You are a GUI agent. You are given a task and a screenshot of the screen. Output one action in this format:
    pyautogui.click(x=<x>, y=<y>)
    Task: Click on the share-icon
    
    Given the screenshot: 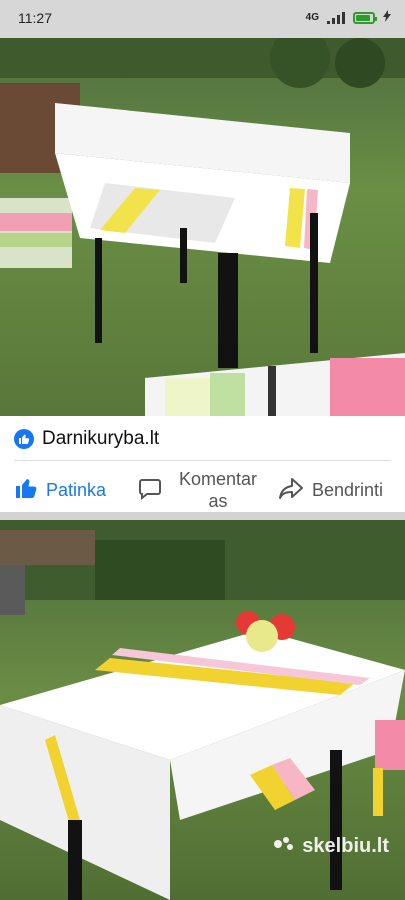 What is the action you would take?
    pyautogui.click(x=291, y=490)
    